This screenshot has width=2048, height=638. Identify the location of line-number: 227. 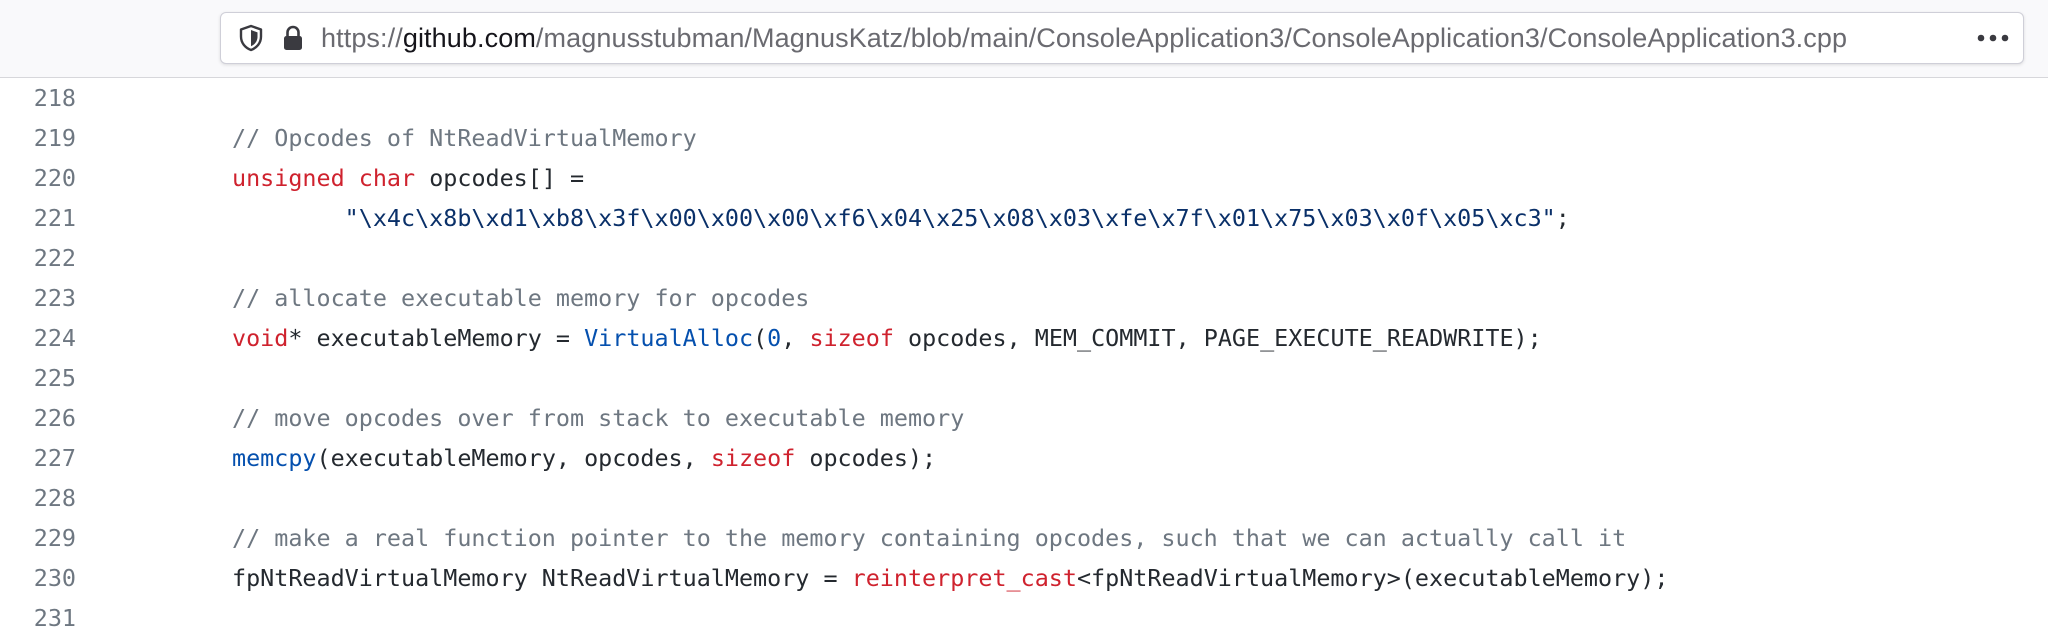
(38, 458).